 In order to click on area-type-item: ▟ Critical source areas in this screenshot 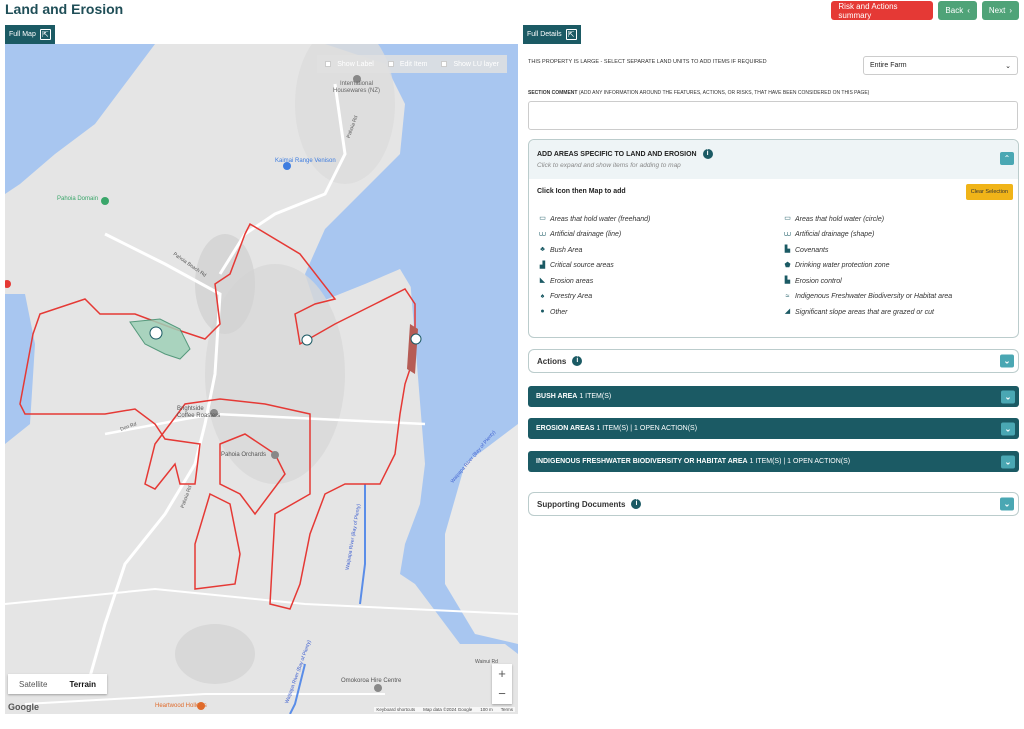, I will do `click(660, 266)`.